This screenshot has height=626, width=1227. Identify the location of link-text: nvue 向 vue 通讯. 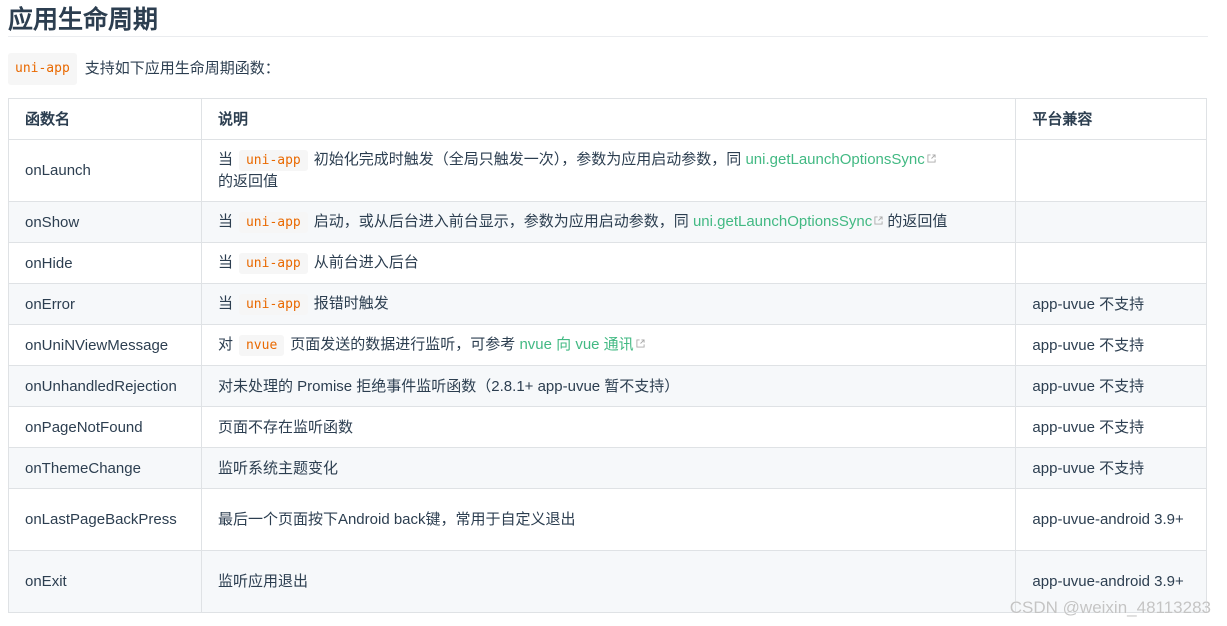
(576, 344).